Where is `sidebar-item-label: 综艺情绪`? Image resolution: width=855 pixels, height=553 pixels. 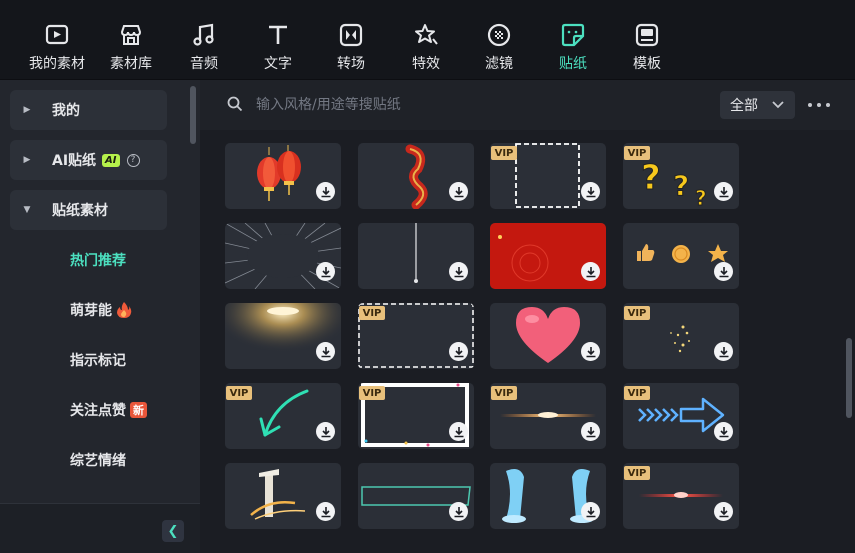
sidebar-item-label: 综艺情绪 is located at coordinates (98, 461).